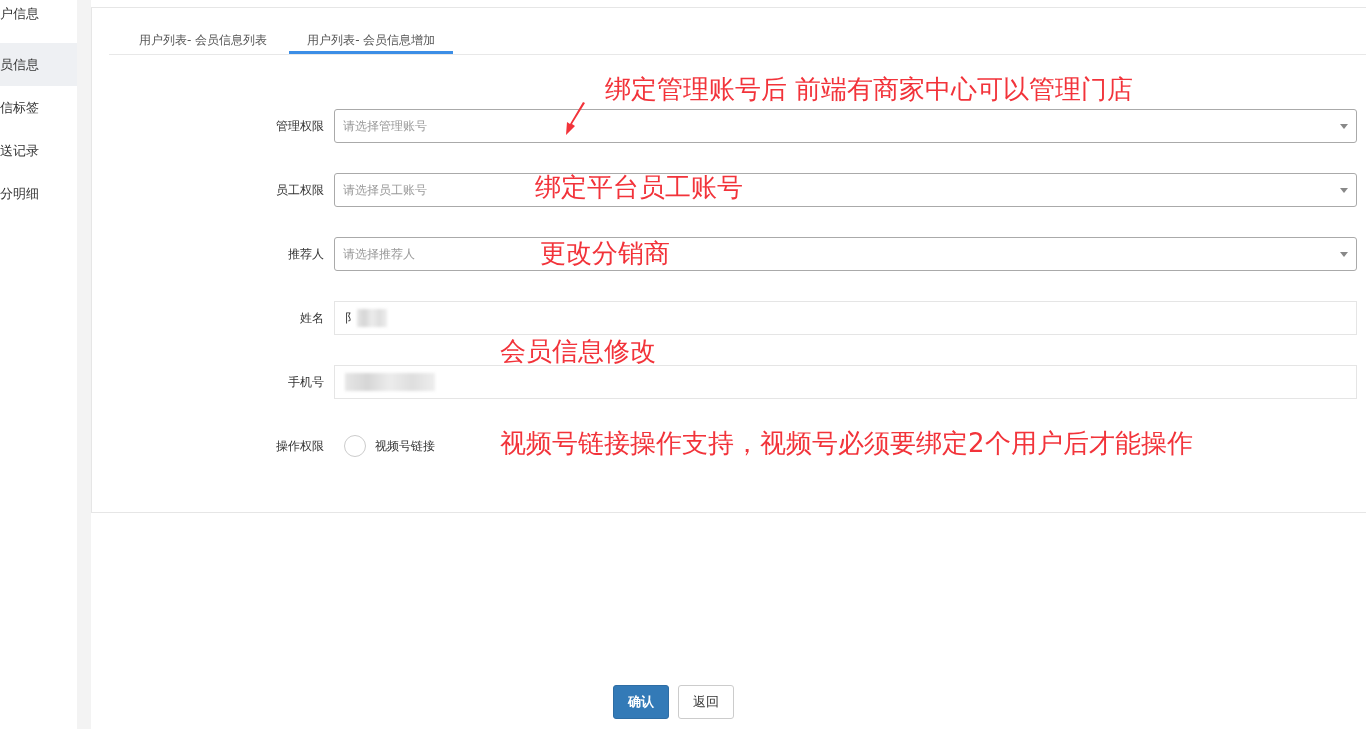 This screenshot has height=729, width=1366. I want to click on input-field: 阝, so click(845, 318).